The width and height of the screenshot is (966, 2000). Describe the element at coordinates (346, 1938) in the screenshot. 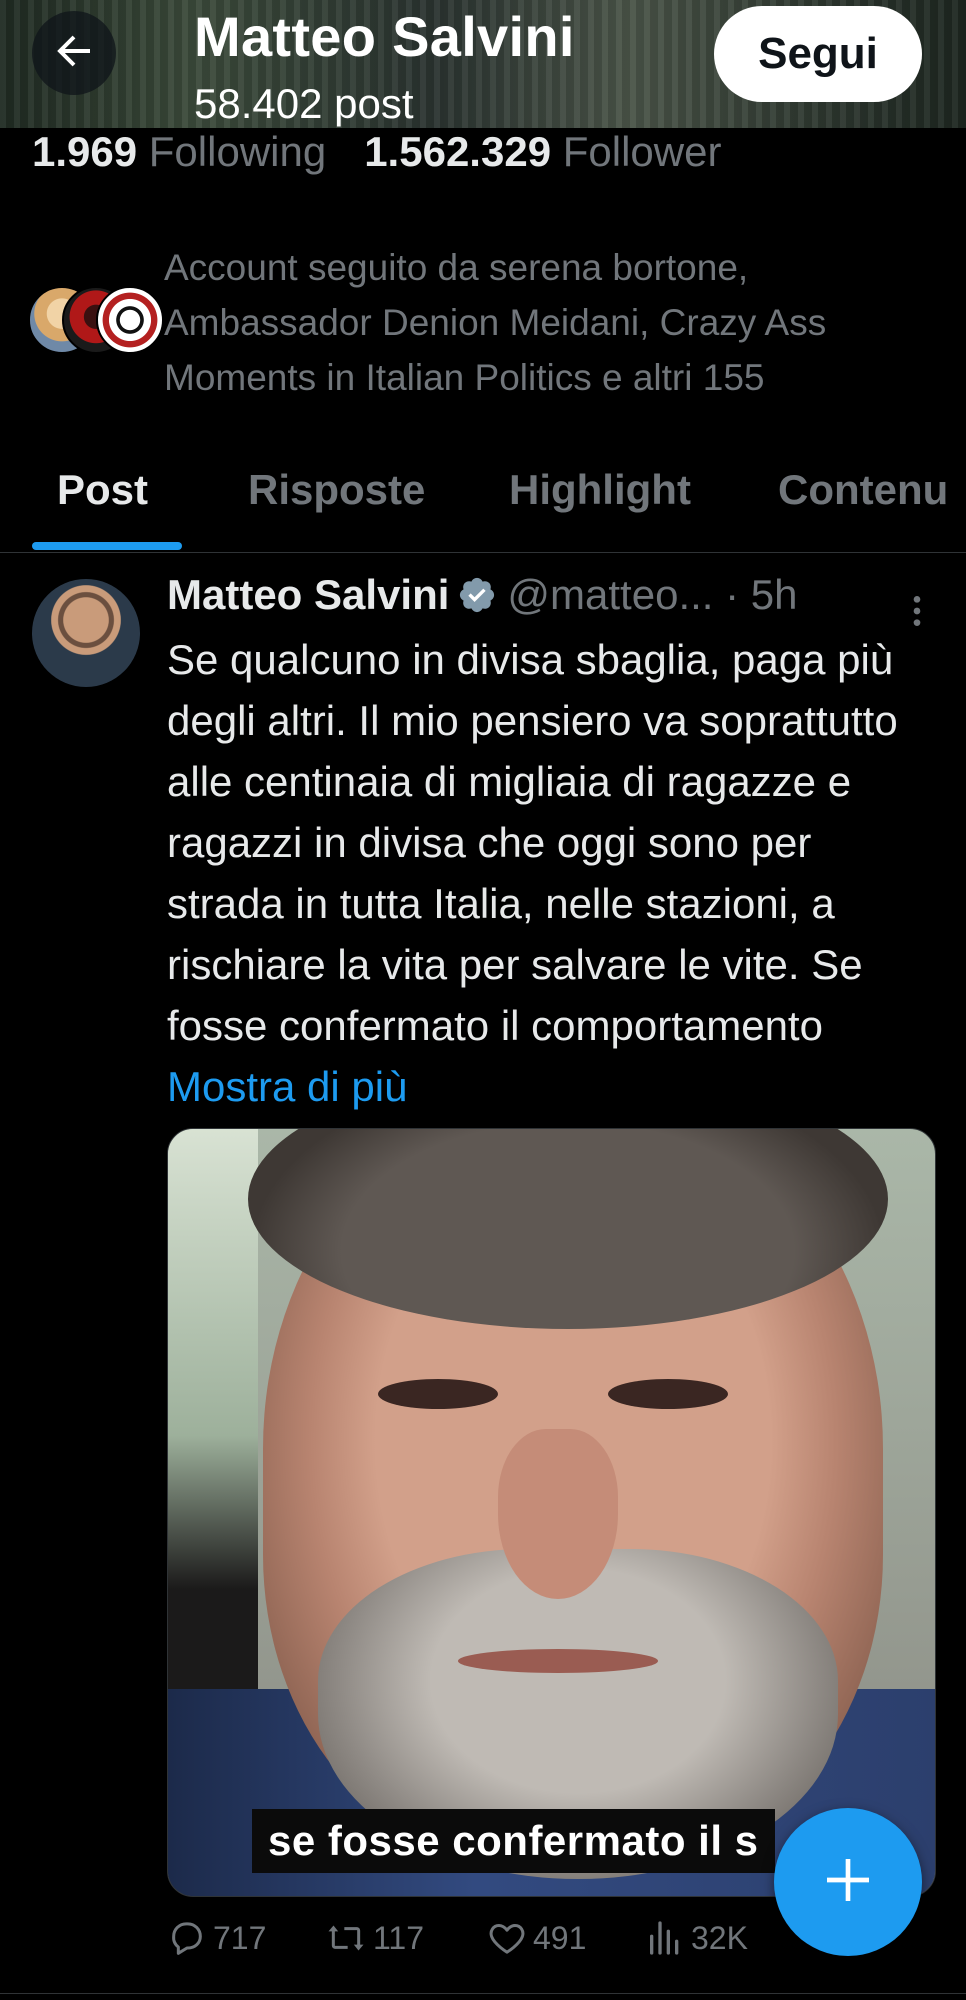

I see `repost-icon` at that location.